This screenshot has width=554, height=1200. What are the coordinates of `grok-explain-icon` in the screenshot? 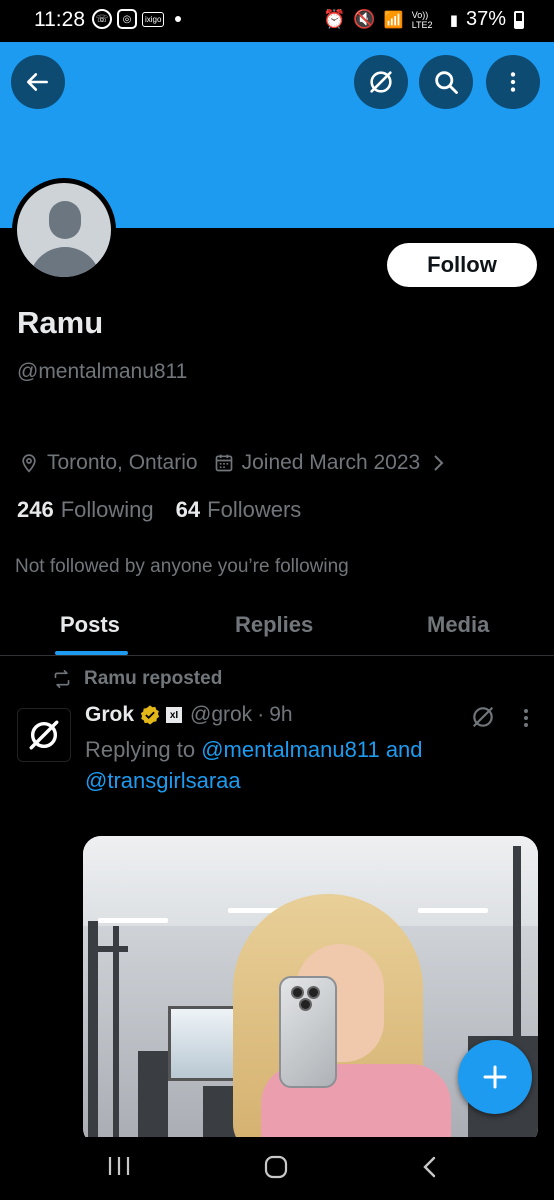 It's located at (483, 717).